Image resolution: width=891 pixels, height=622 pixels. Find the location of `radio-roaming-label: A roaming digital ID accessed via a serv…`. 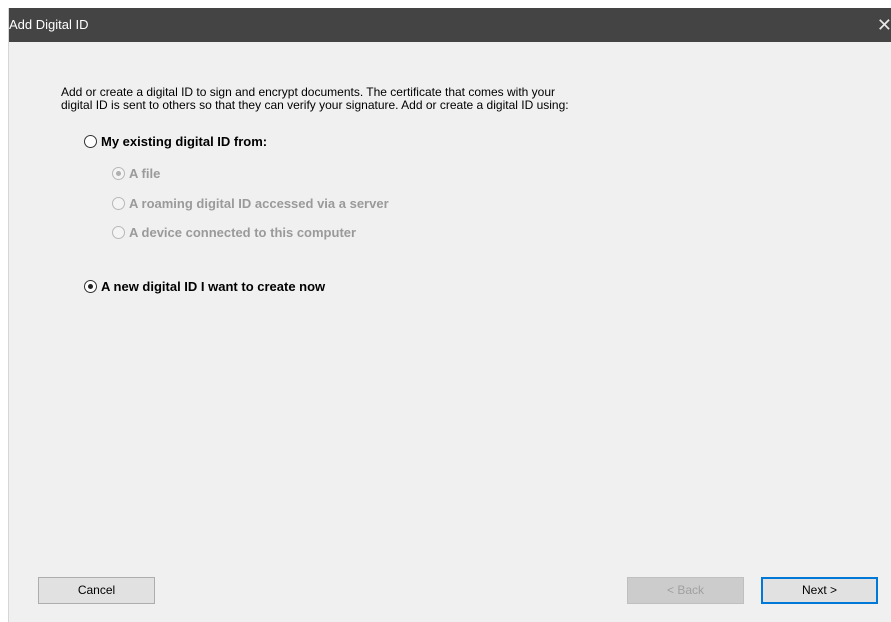

radio-roaming-label: A roaming digital ID accessed via a serv… is located at coordinates (259, 203).